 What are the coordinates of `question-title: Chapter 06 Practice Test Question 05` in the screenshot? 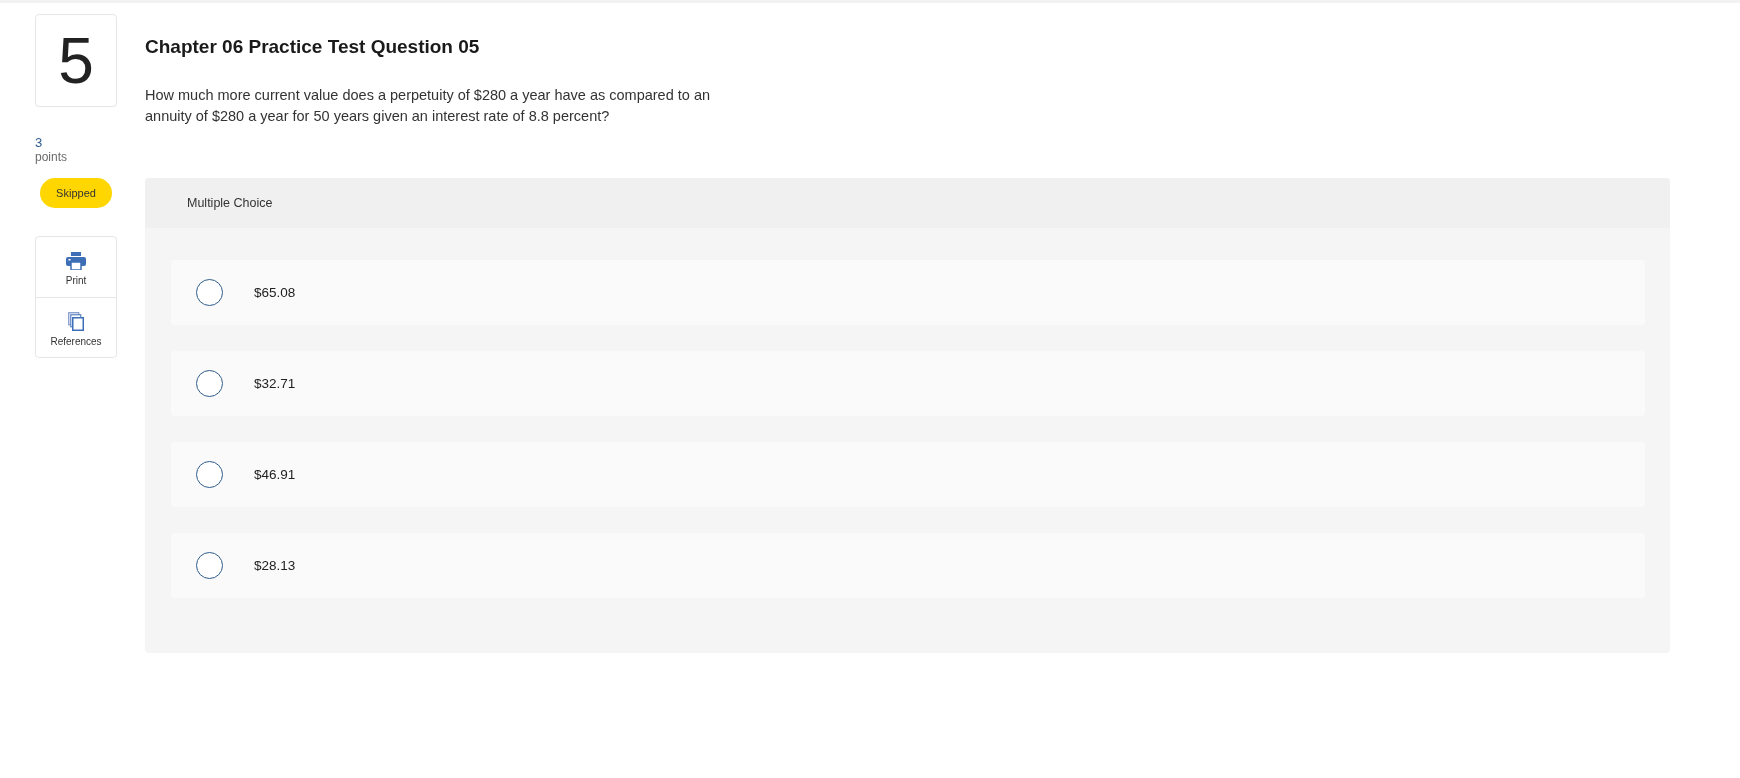 It's located at (312, 47).